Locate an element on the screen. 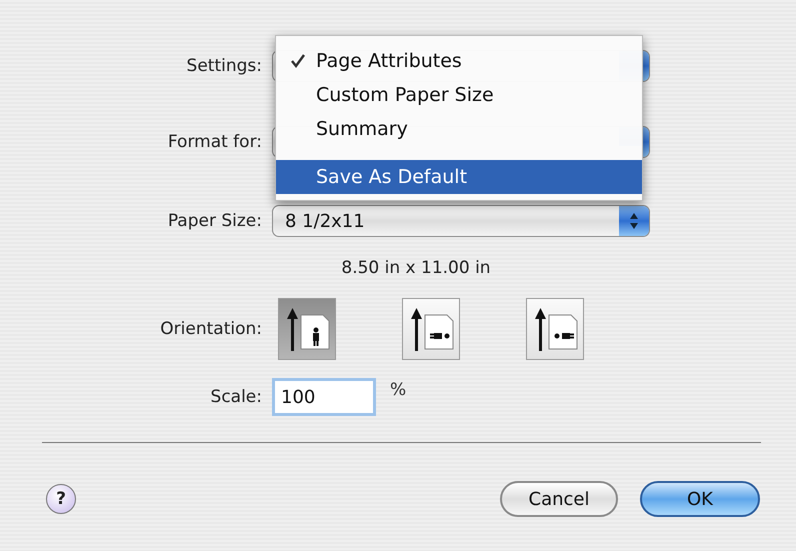 This screenshot has width=796, height=551. menu-item: Save As Default is located at coordinates (459, 170).